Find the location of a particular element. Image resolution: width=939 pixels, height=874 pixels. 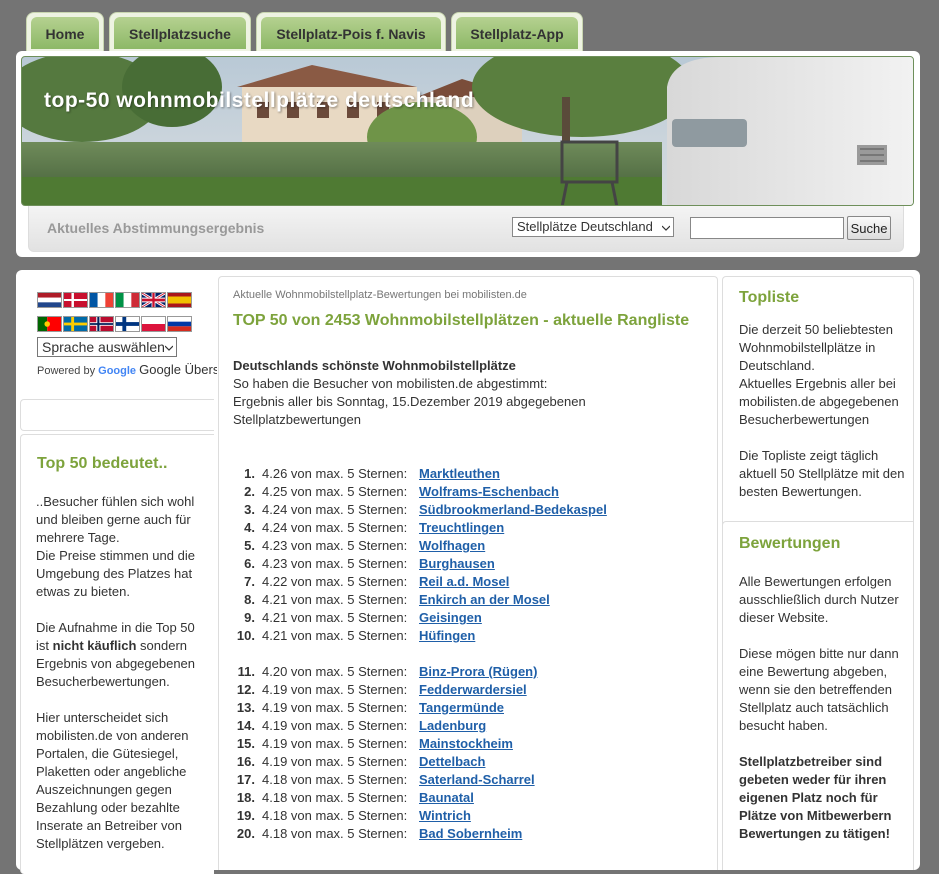

language-select: Sprache auswählen is located at coordinates (107, 347).